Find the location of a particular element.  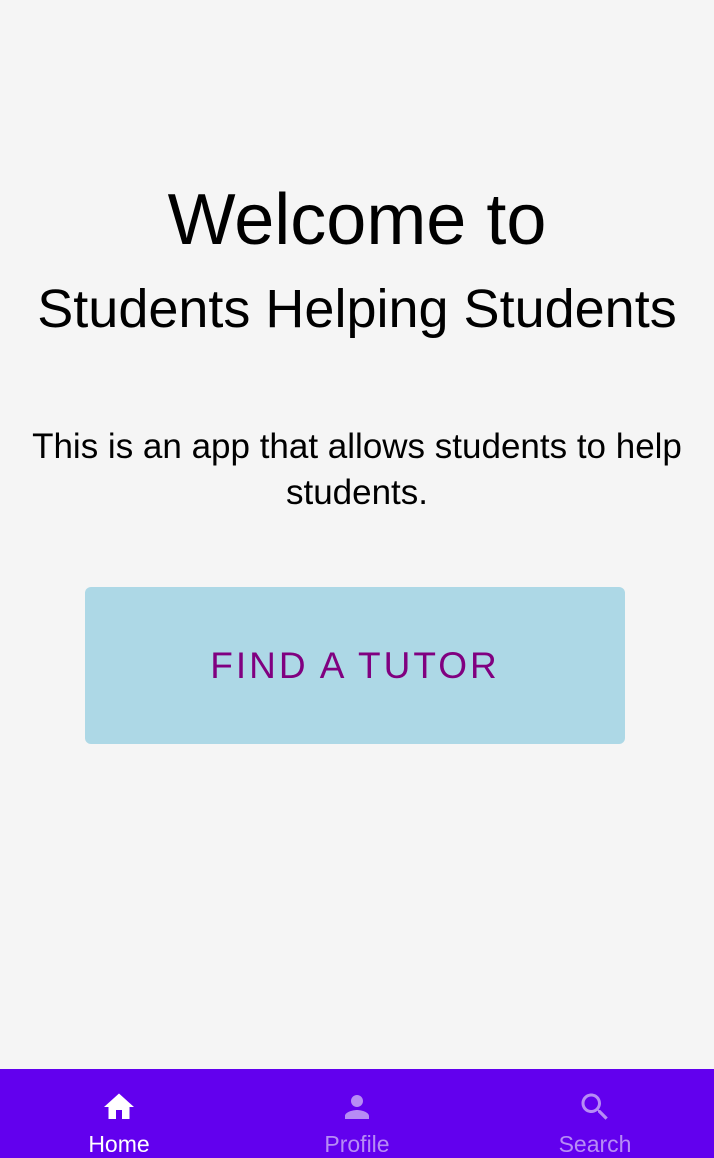

nav-item-profile: Profile is located at coordinates (357, 1113).